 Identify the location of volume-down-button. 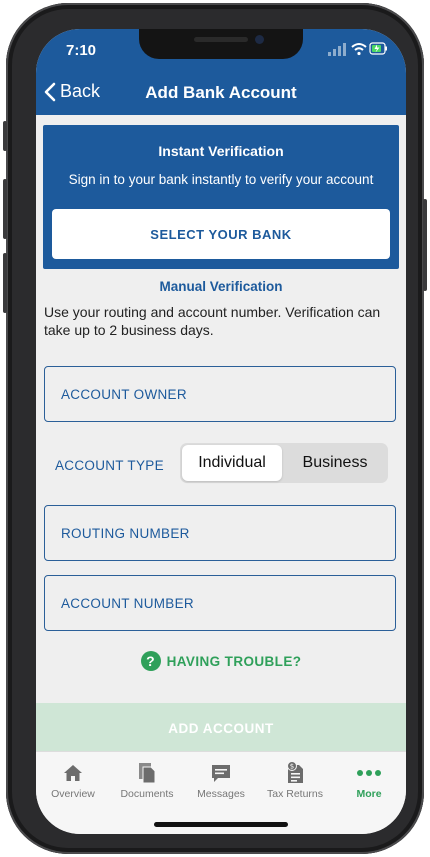
(5, 283).